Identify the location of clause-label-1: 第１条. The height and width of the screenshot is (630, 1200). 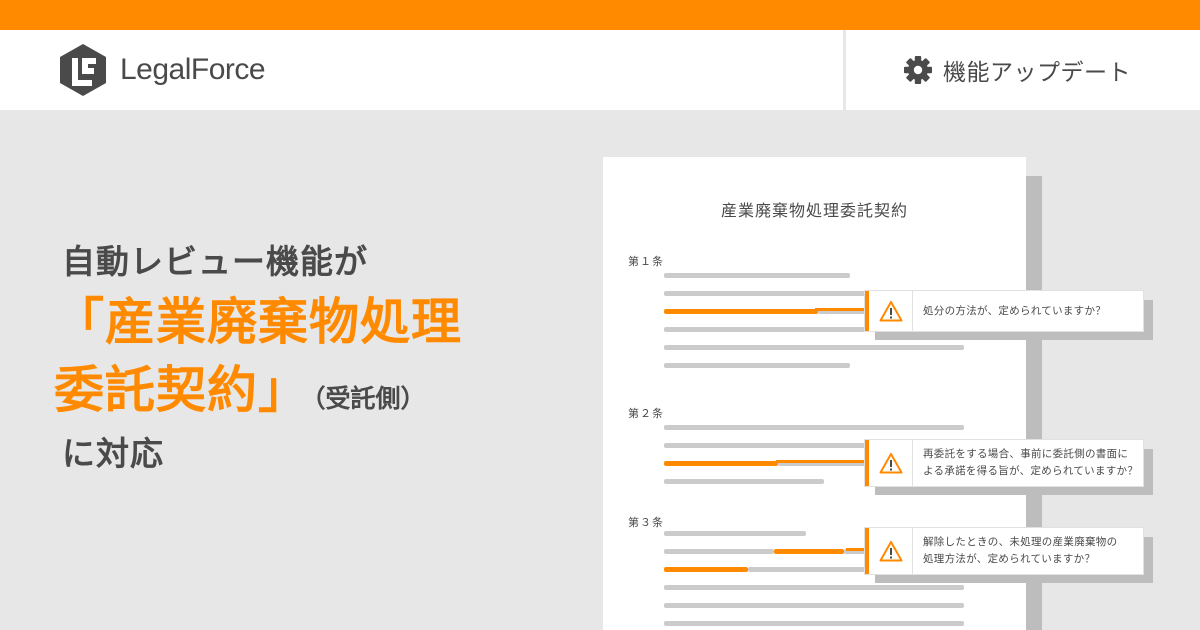
(646, 261).